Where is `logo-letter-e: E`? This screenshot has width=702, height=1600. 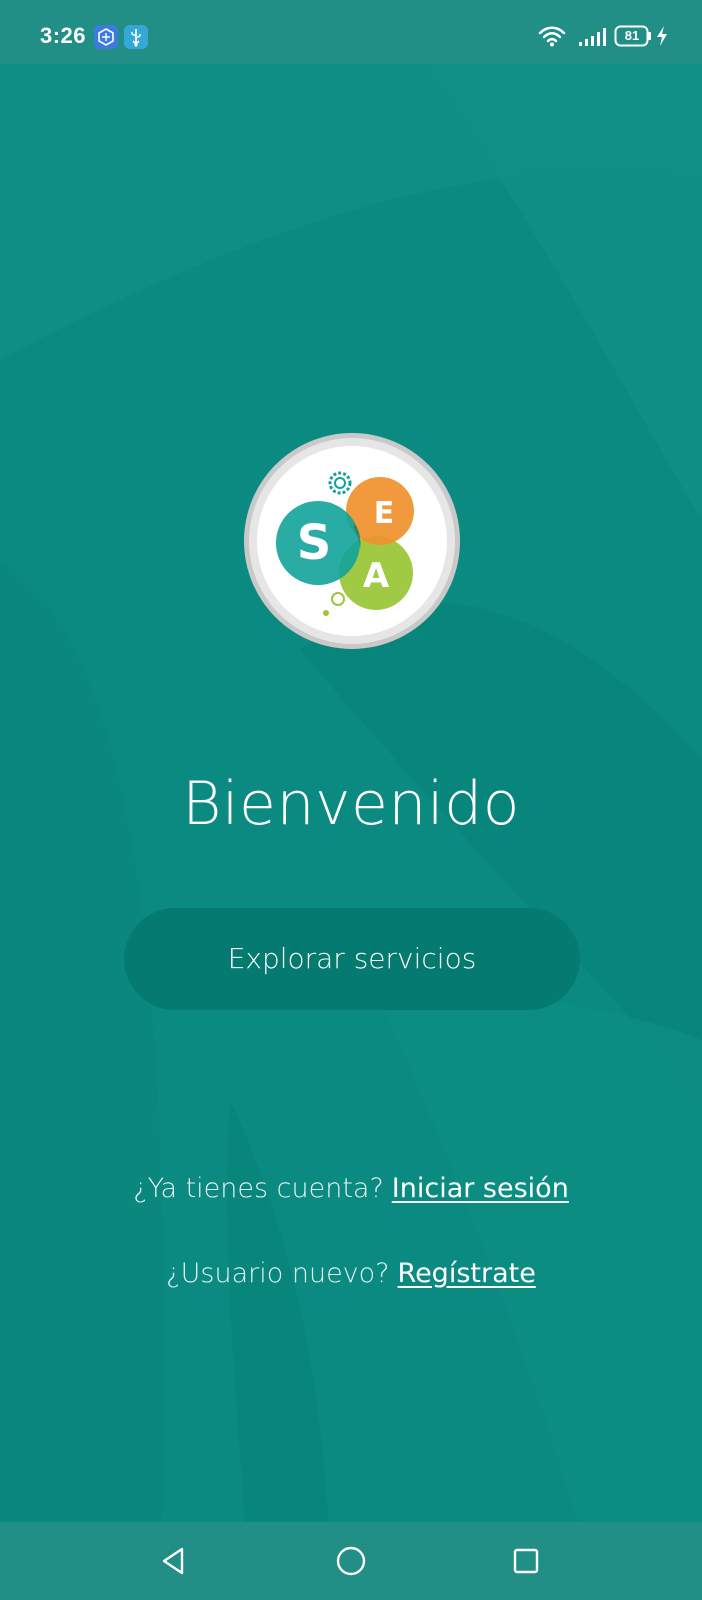 logo-letter-e: E is located at coordinates (384, 513).